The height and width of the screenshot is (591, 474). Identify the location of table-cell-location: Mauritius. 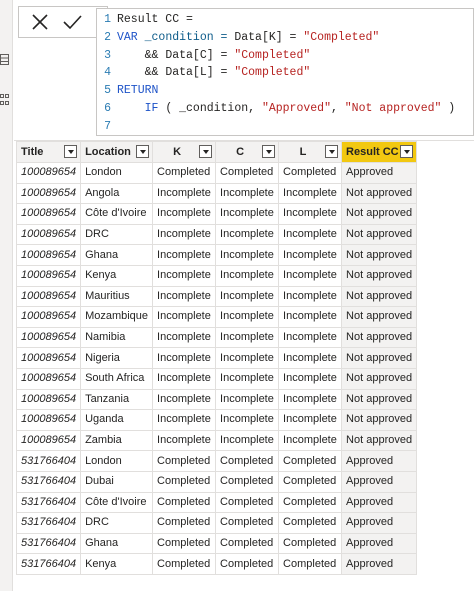
(117, 296).